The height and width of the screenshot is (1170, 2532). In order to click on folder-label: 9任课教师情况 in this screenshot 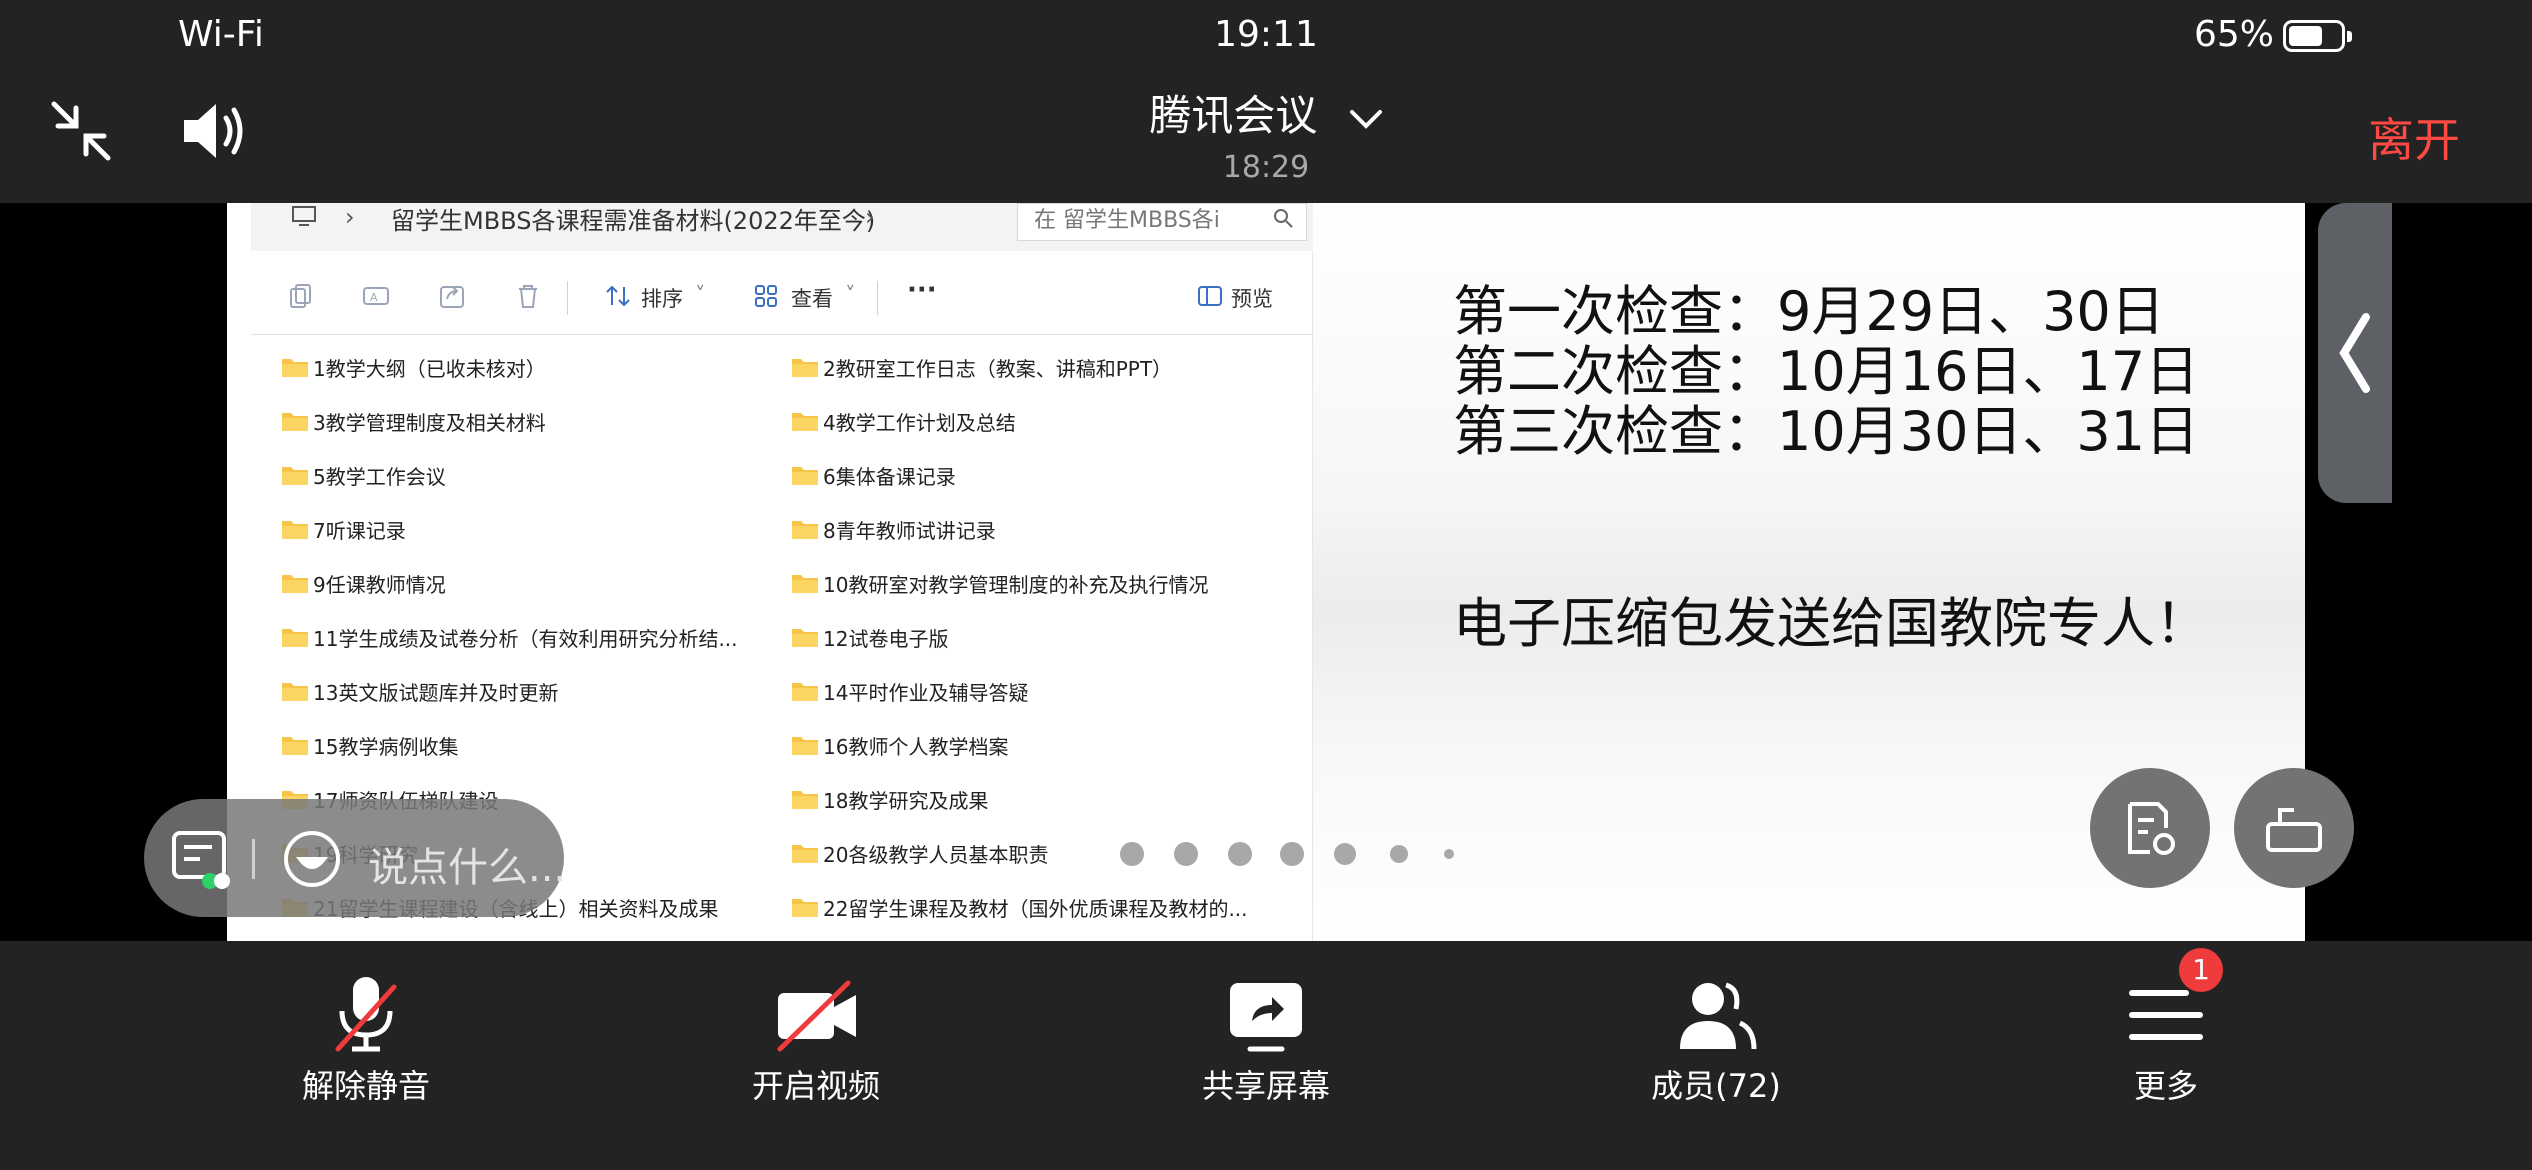, I will do `click(379, 585)`.